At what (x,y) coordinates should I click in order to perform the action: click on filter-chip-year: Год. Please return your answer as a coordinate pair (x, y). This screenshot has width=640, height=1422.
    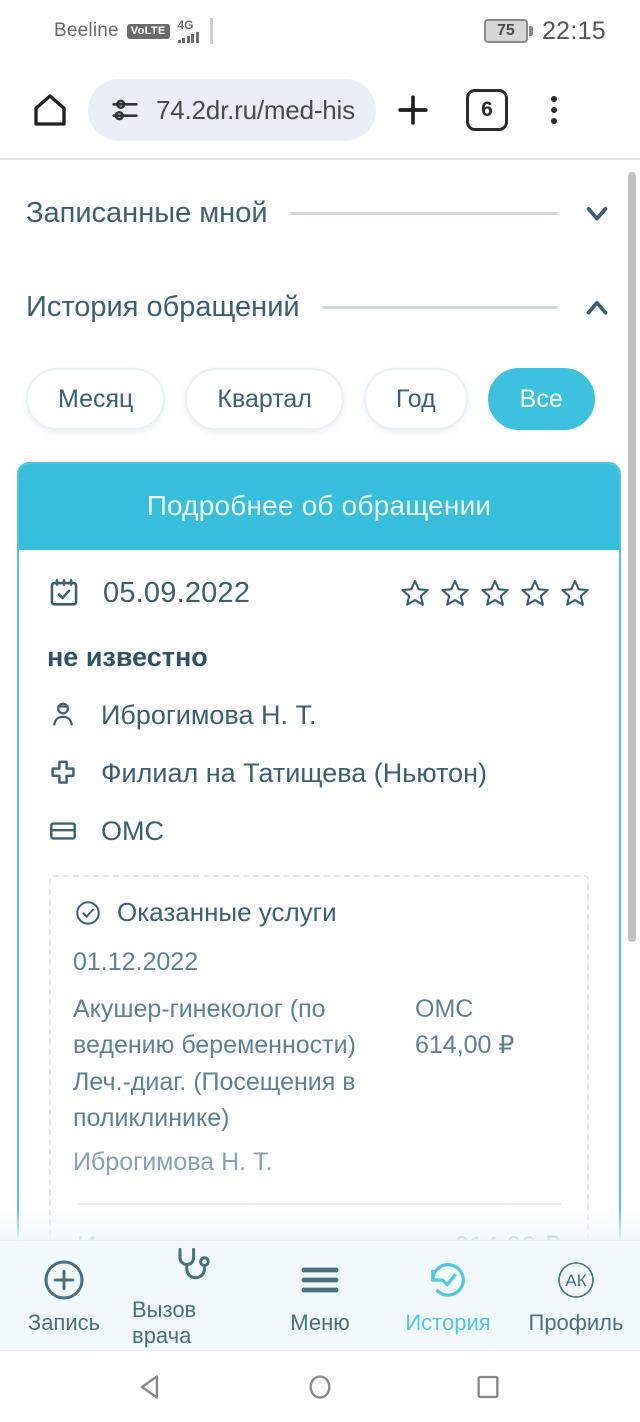
    Looking at the image, I should click on (415, 399).